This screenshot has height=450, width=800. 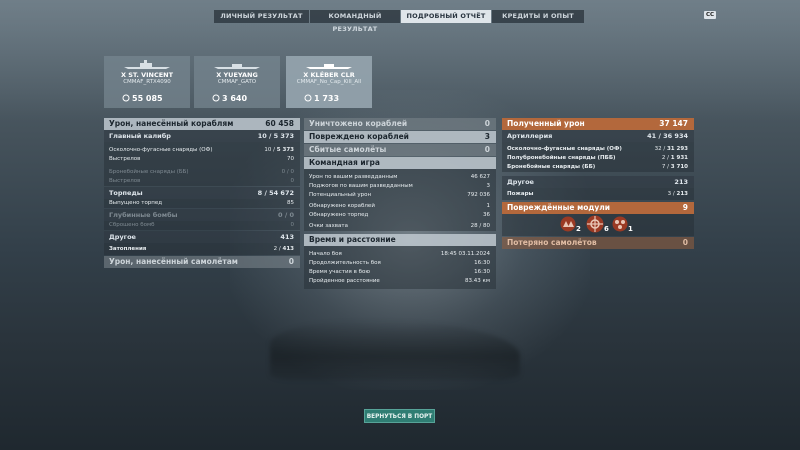 I want to click on time-row: Время участия в бою 16:30, so click(x=400, y=272).